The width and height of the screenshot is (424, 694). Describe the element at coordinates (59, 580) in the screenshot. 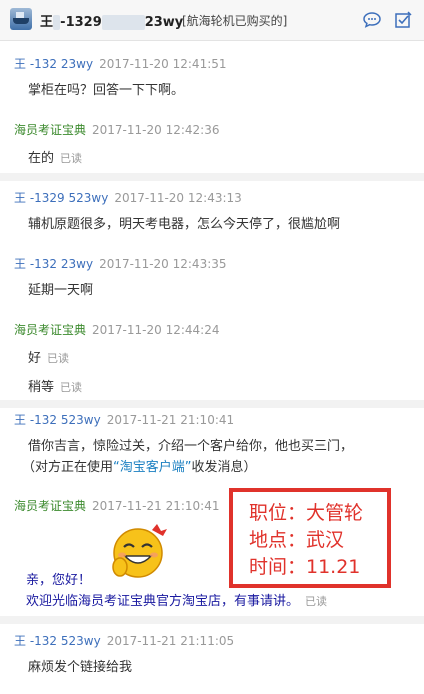

I see `message-text: 亲，您好！` at that location.